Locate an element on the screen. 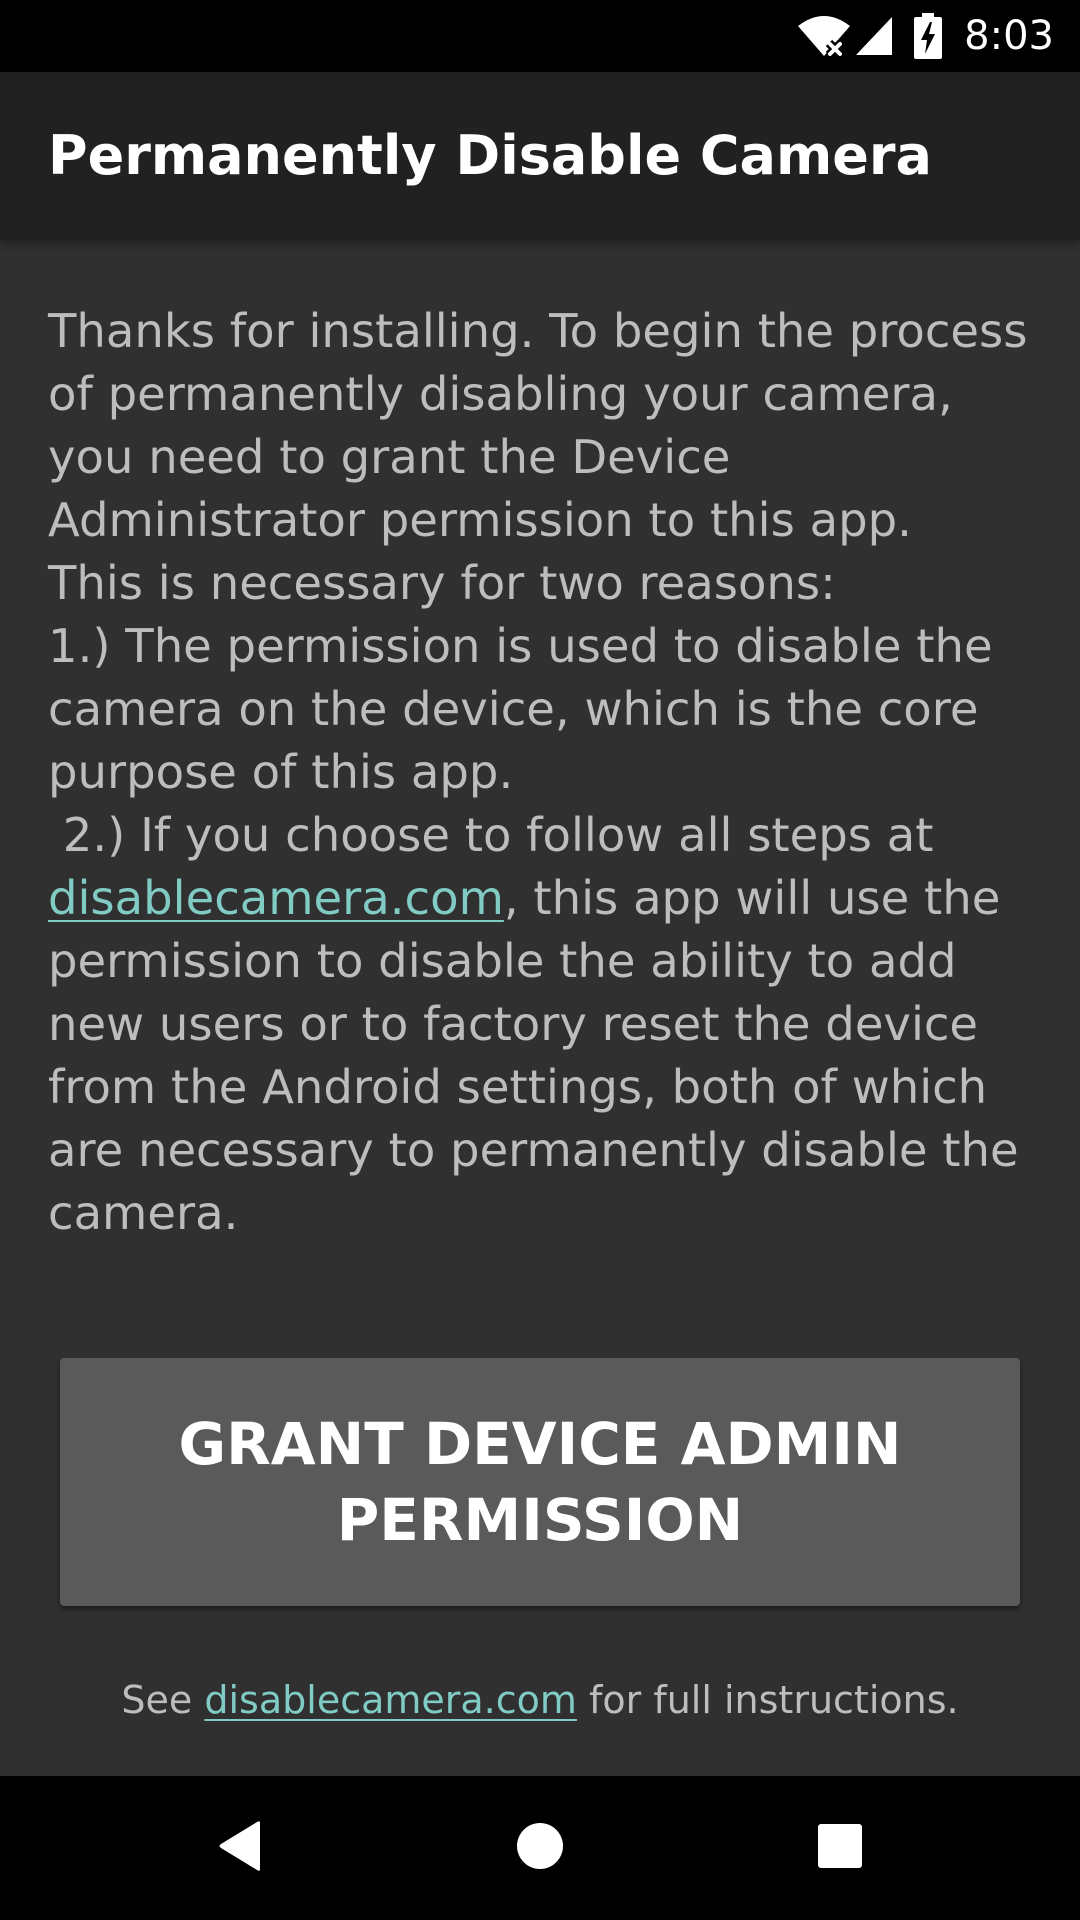 This screenshot has width=1080, height=1920. recents-button is located at coordinates (840, 1848).